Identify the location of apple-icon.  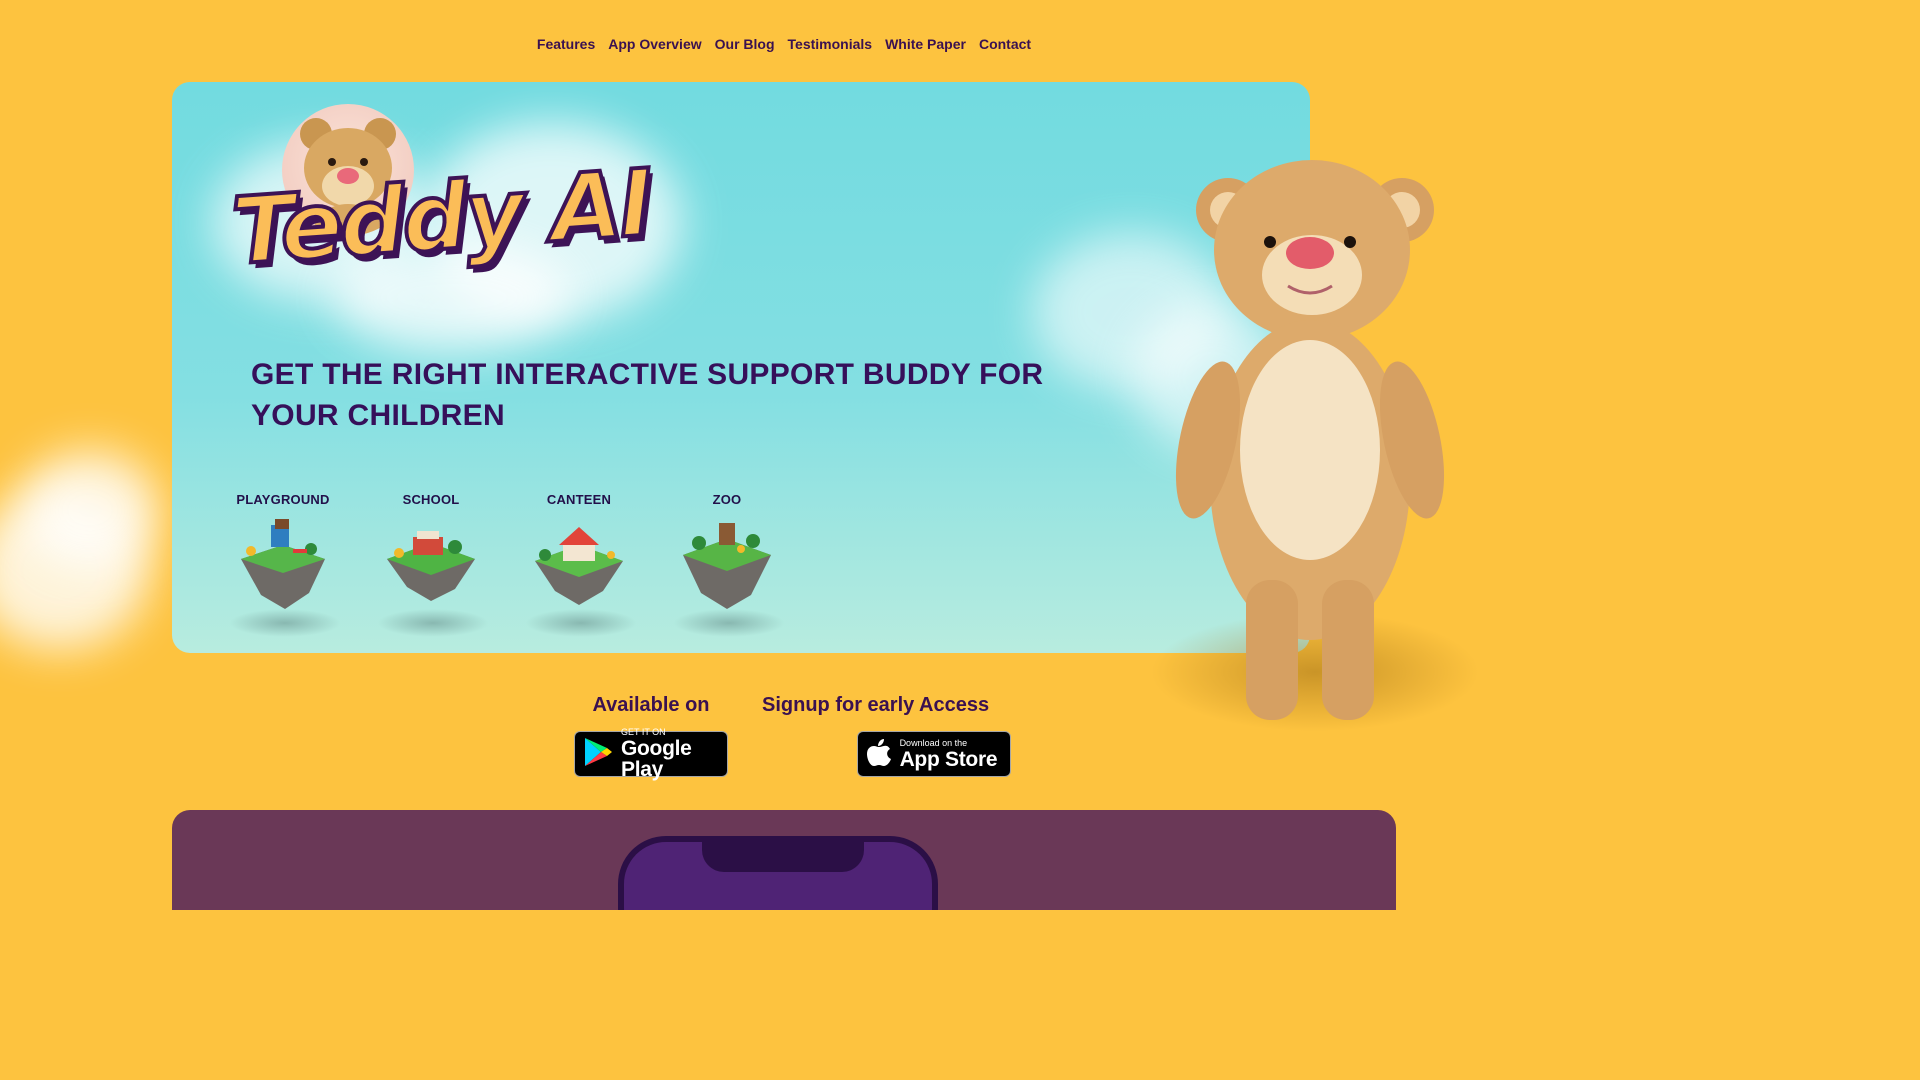
(879, 754).